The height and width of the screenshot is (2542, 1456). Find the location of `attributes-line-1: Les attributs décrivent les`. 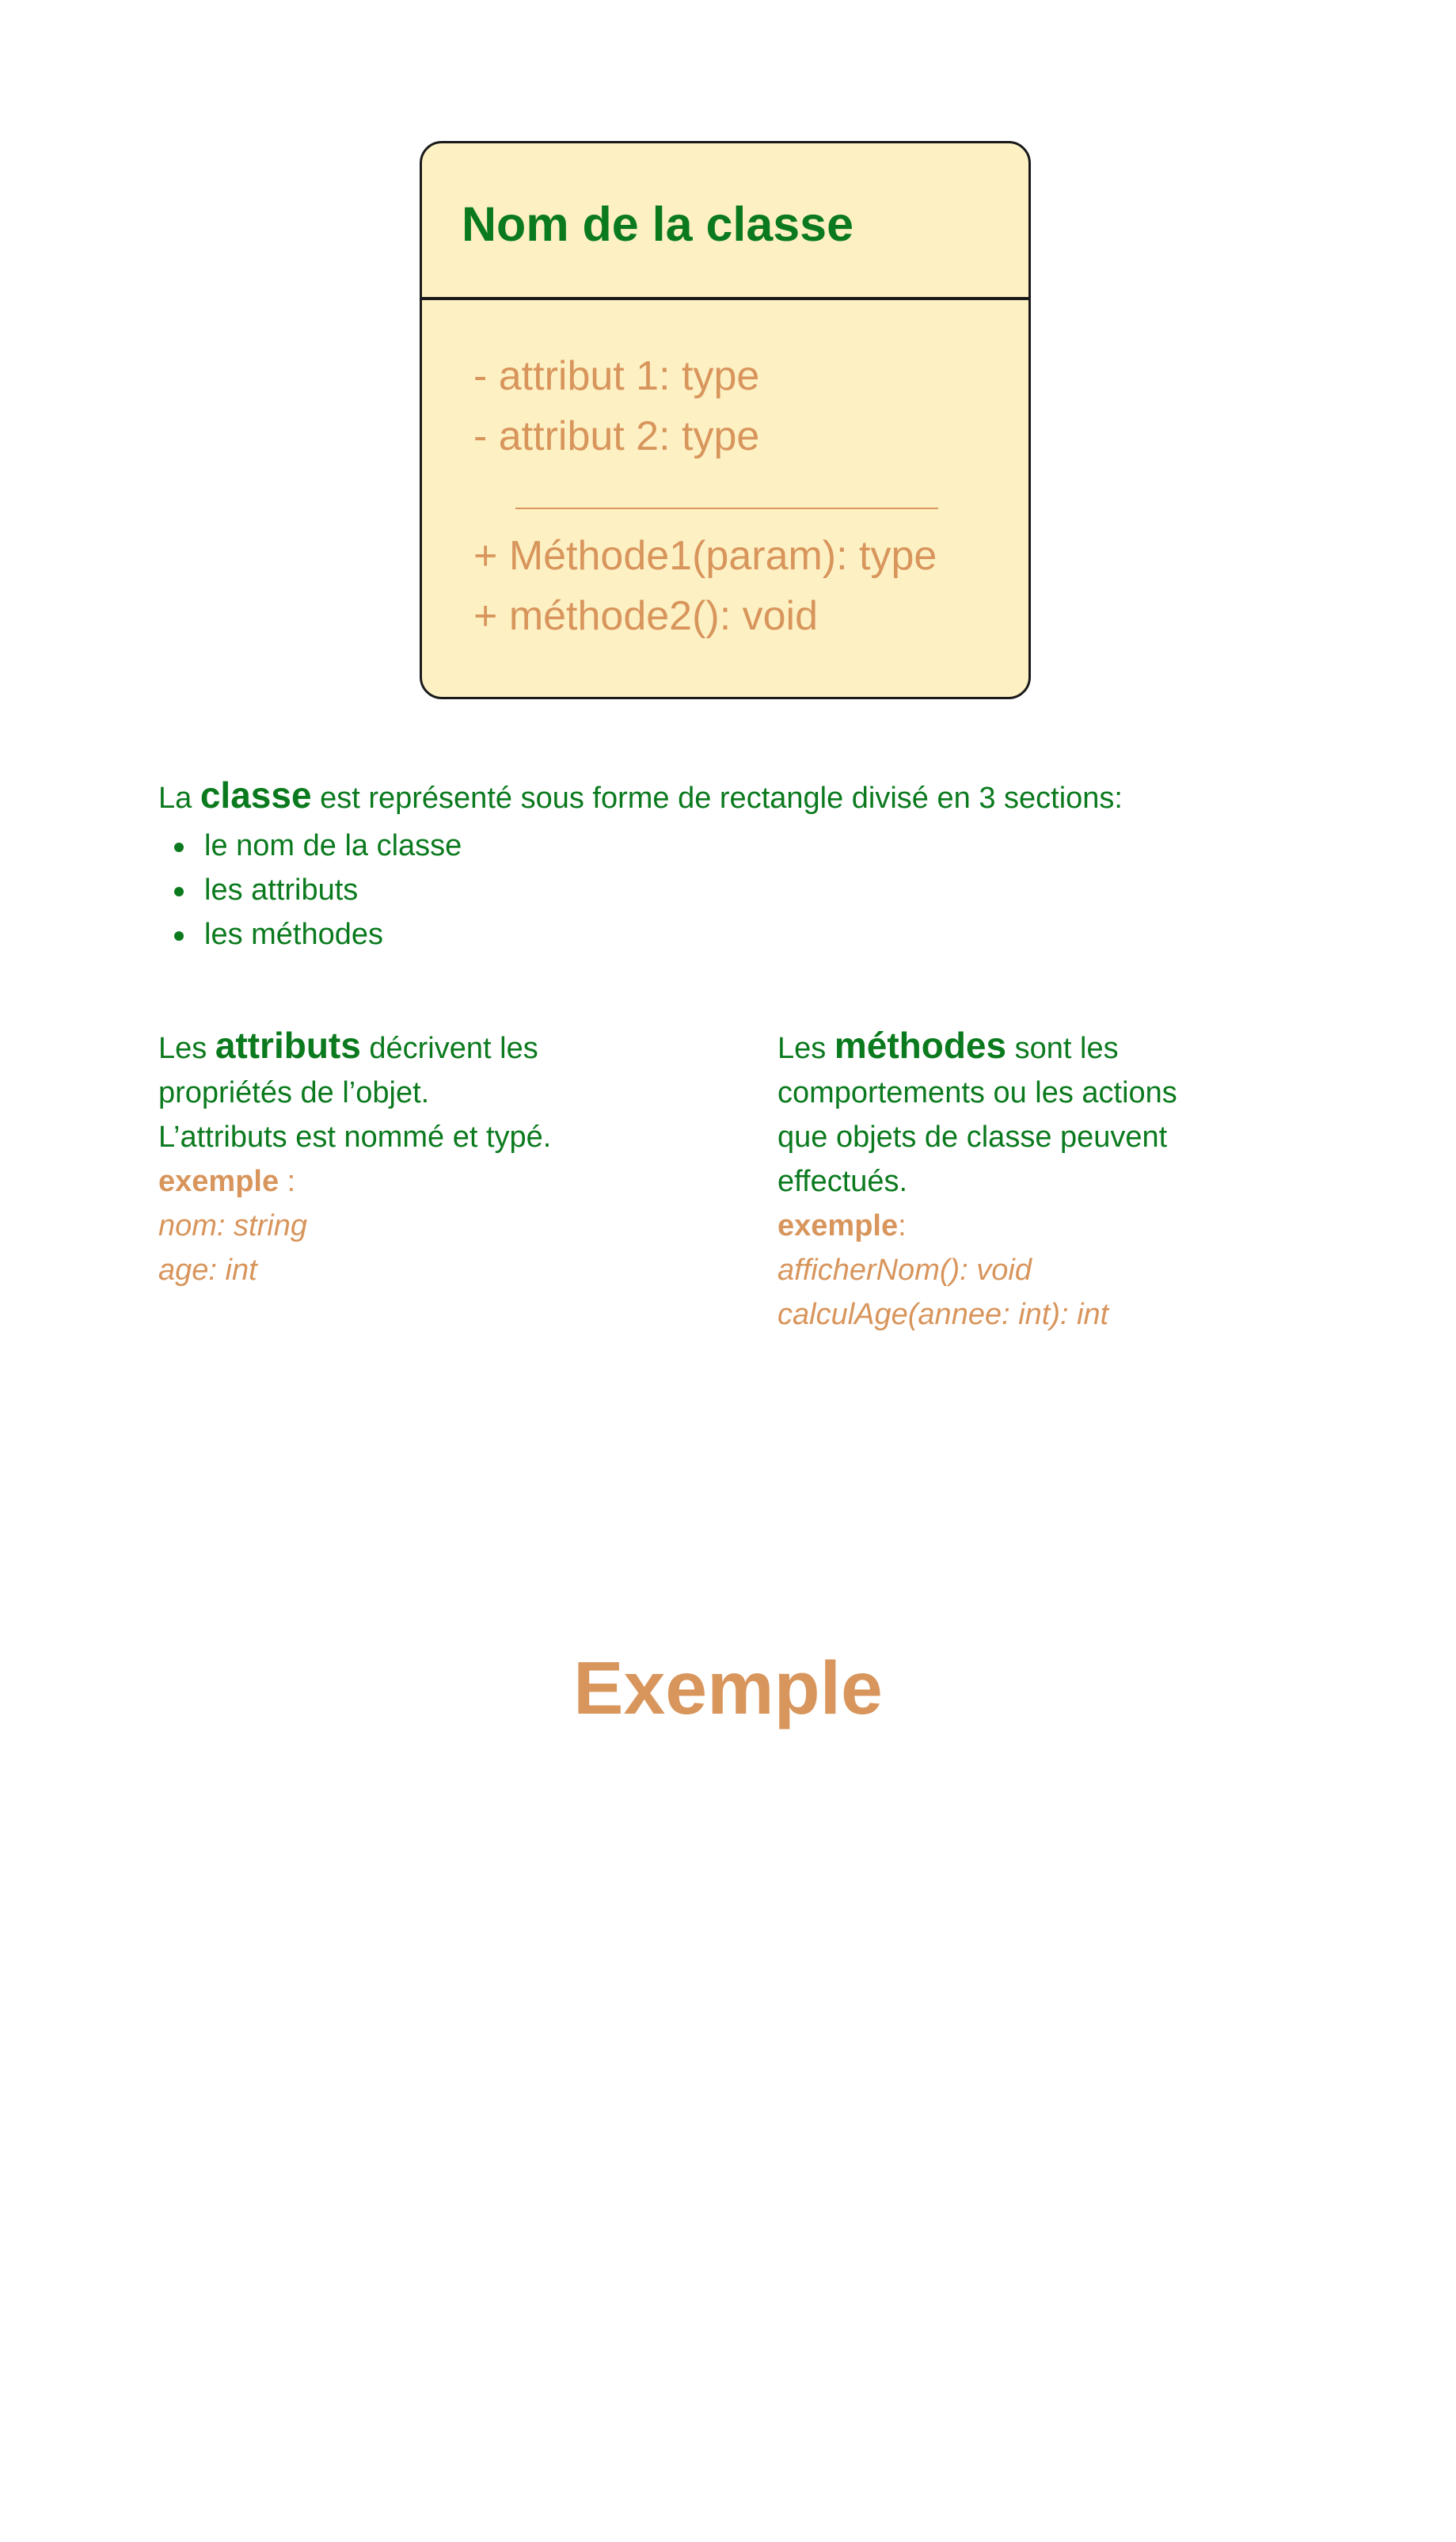

attributes-line-1: Les attributs décrivent les is located at coordinates (354, 1047).